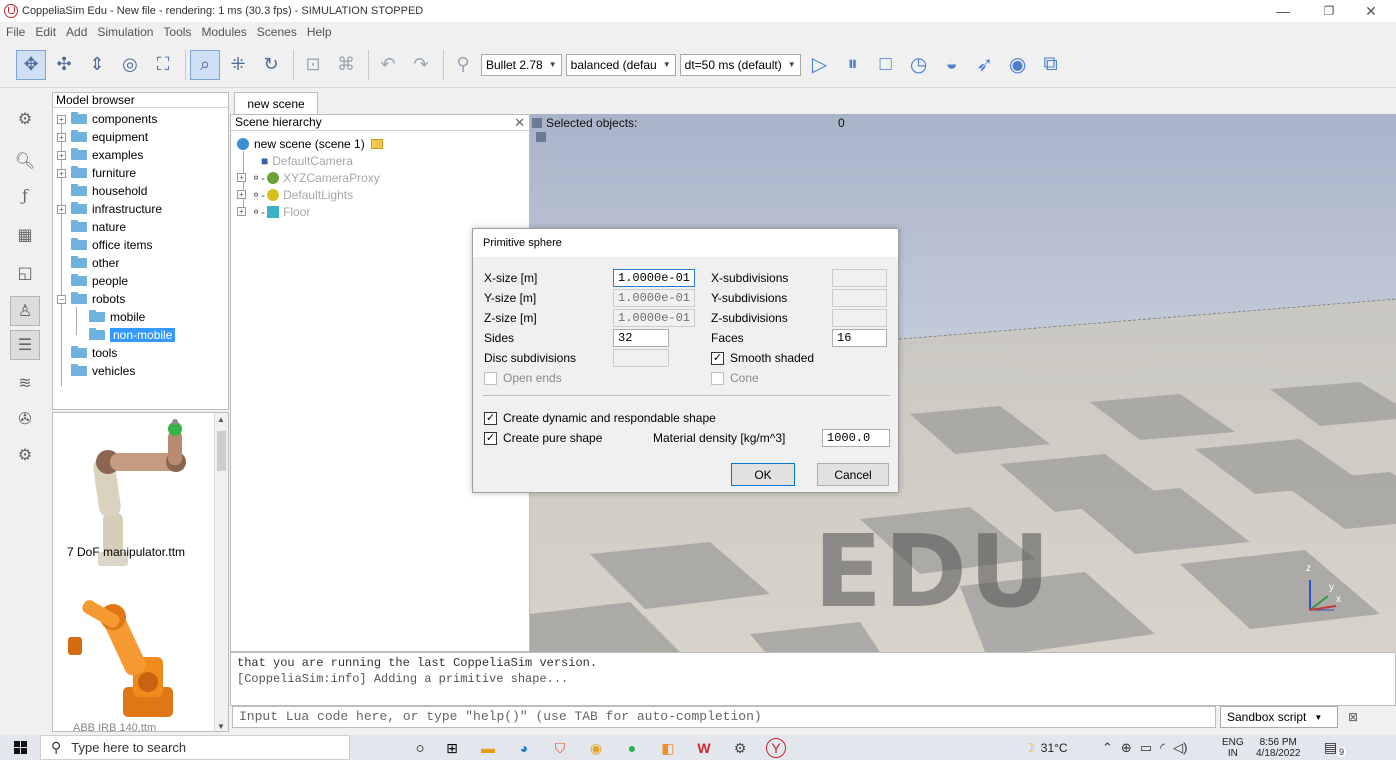 This screenshot has height=760, width=1396. What do you see at coordinates (376, 143) in the screenshot?
I see `scene-folder-icon` at bounding box center [376, 143].